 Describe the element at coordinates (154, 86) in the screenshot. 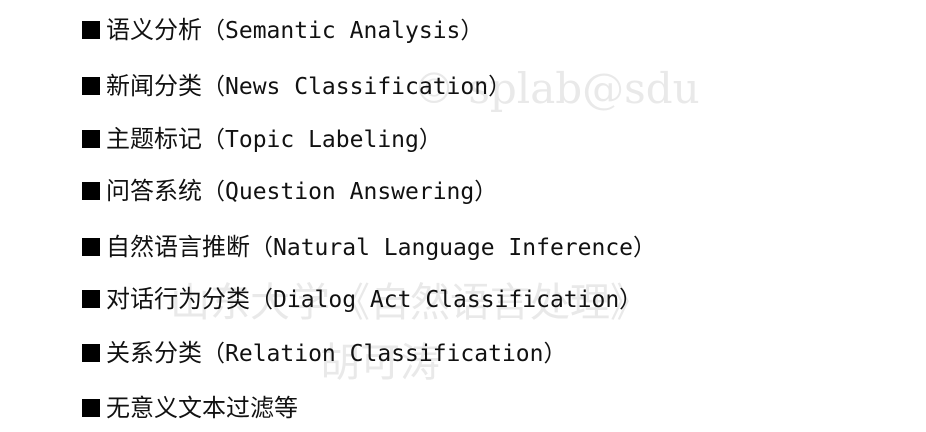

I see `item-chinese-label: 新闻分类` at that location.